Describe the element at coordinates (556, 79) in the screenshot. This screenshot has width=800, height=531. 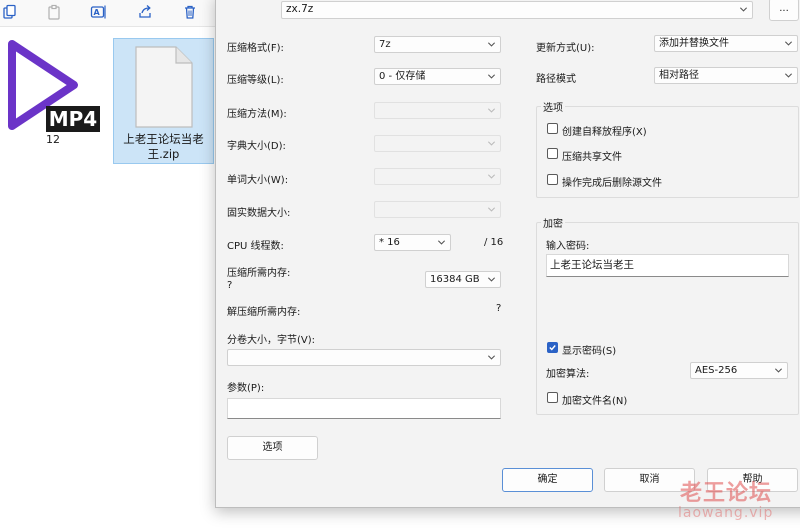
I see `path-mode-label: 路径模式` at that location.